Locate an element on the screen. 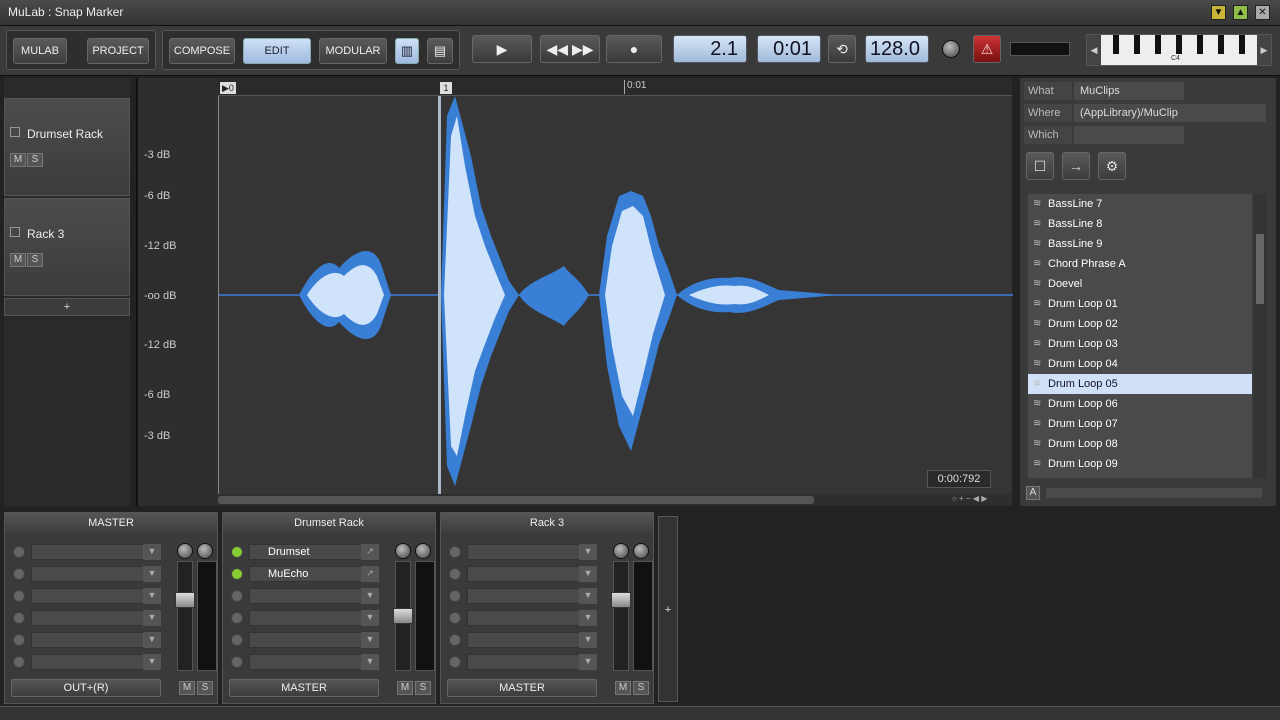  list-item: Chord Phrase A is located at coordinates (1140, 264).